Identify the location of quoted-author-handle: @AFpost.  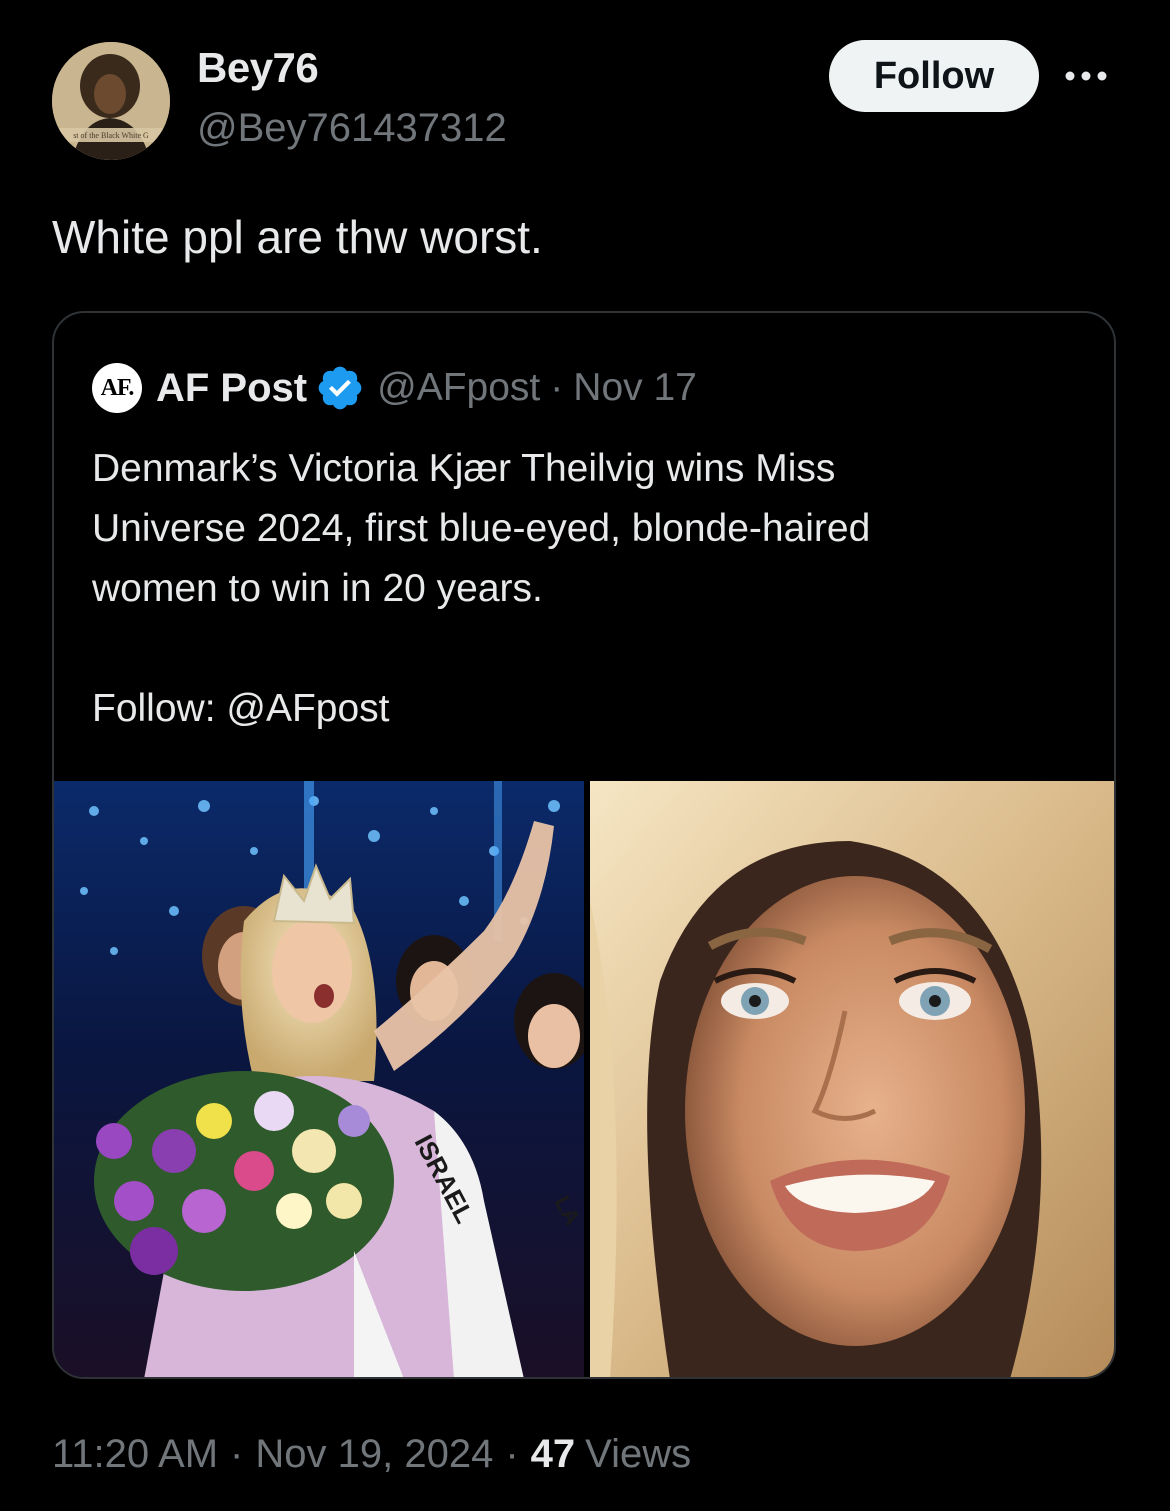
(458, 388).